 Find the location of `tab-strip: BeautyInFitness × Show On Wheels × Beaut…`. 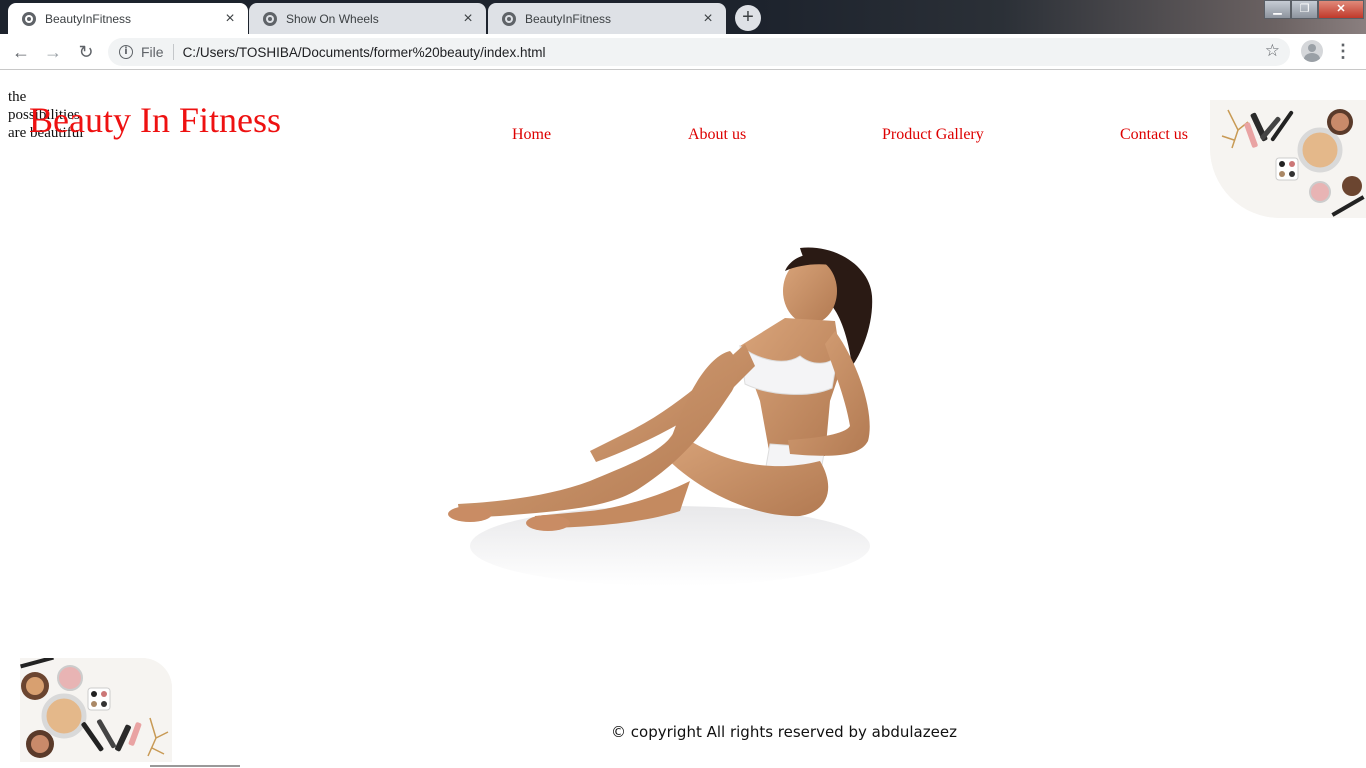

tab-strip: BeautyInFitness × Show On Wheels × Beaut… is located at coordinates (683, 17).